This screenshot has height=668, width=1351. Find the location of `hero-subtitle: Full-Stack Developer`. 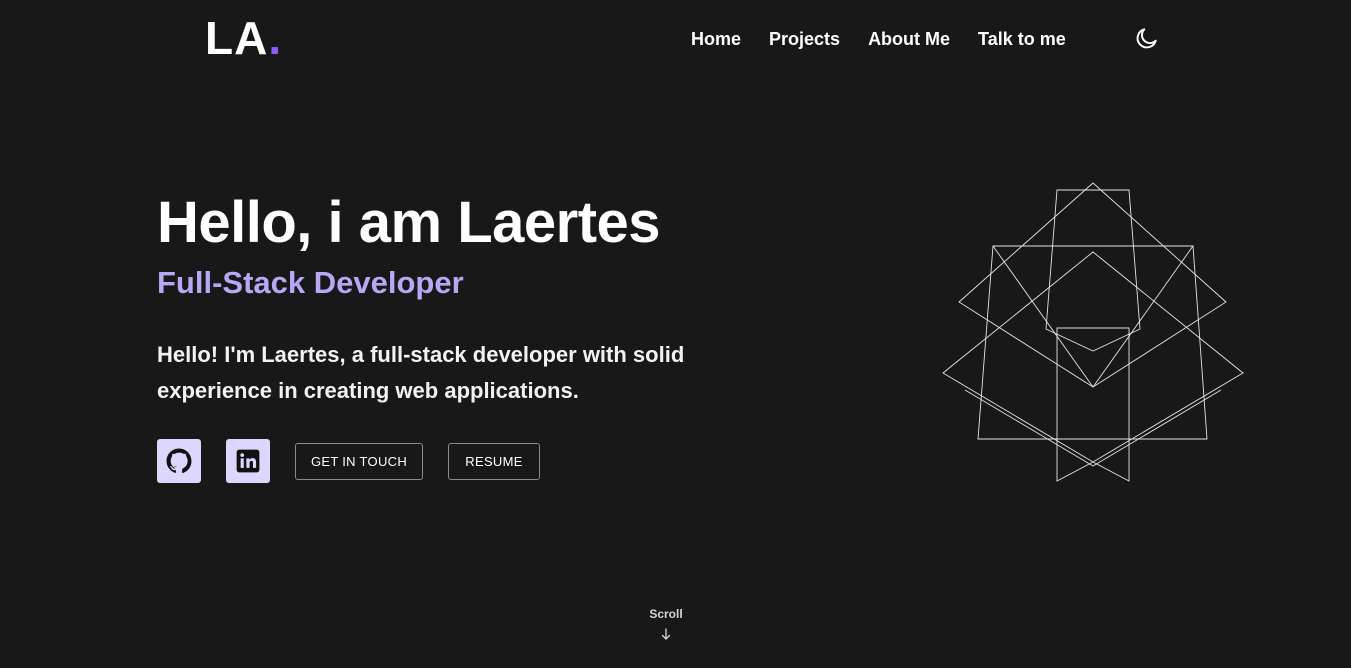

hero-subtitle: Full-Stack Developer is located at coordinates (310, 282).